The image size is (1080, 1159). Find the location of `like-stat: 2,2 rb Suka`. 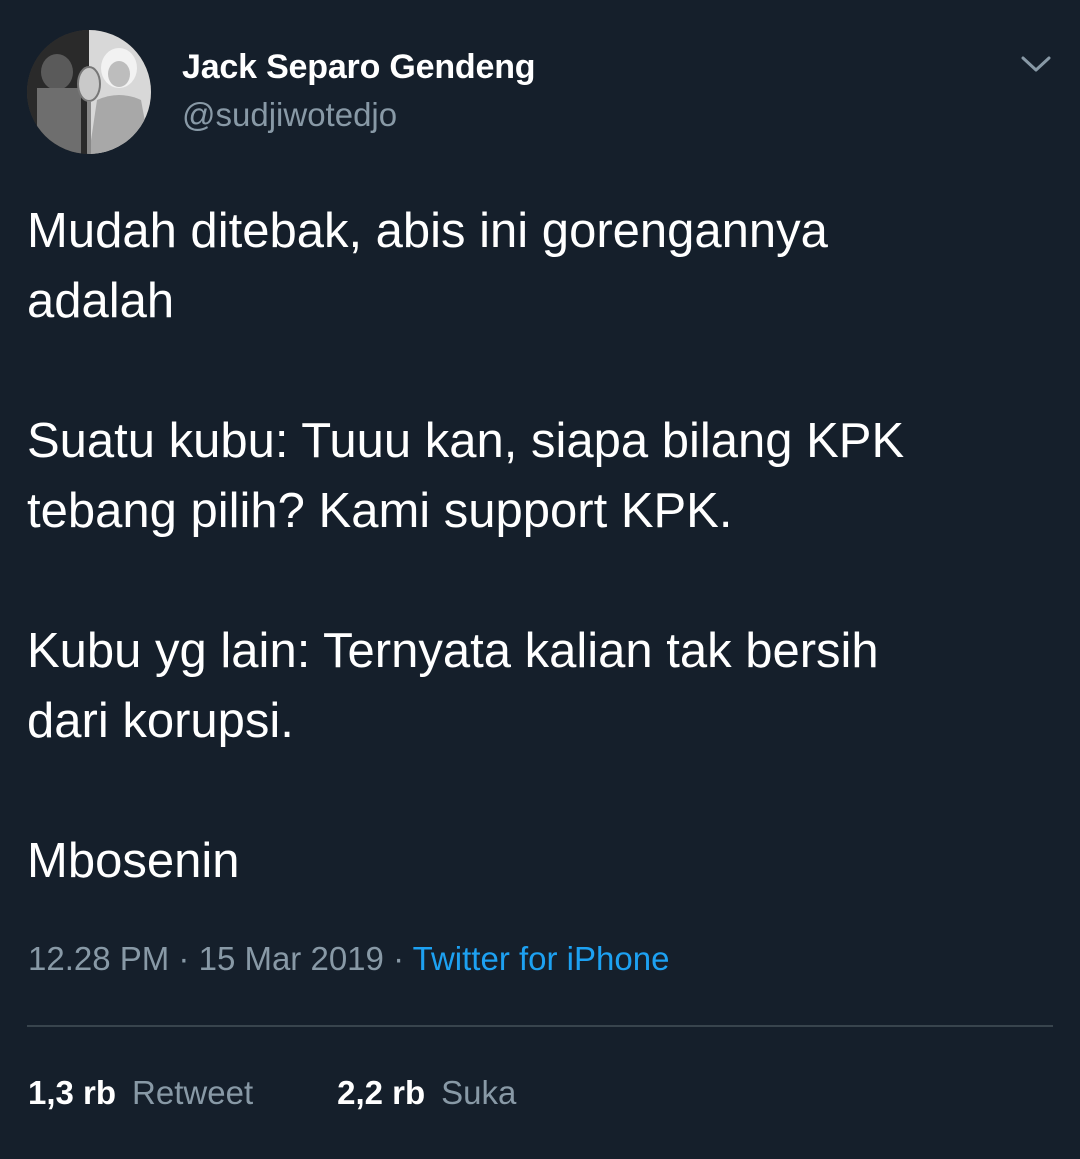

like-stat: 2,2 rb Suka is located at coordinates (426, 1093).